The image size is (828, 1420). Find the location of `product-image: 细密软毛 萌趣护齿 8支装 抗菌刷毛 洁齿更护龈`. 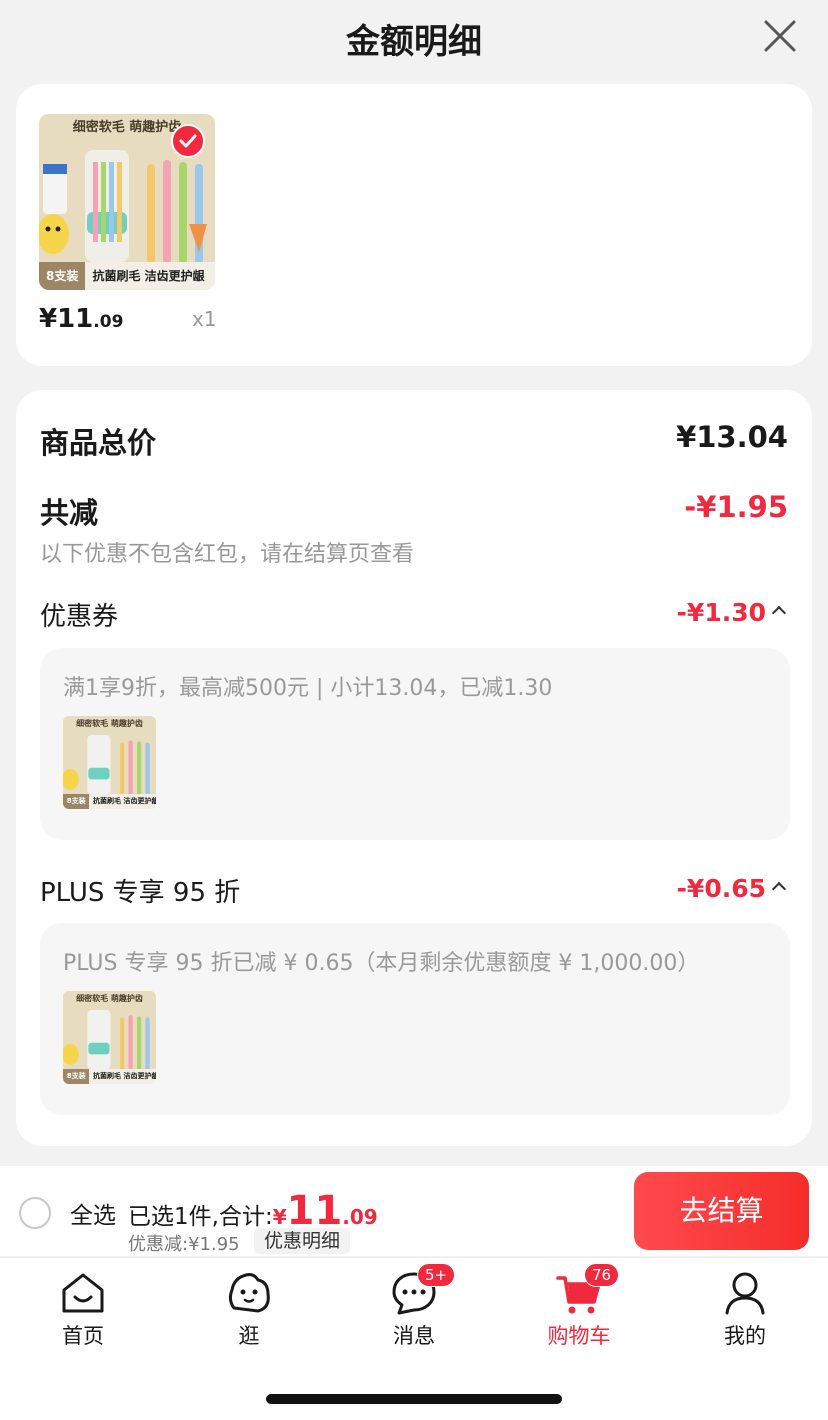

product-image: 细密软毛 萌趣护齿 8支装 抗菌刷毛 洁齿更护龈 is located at coordinates (127, 202).